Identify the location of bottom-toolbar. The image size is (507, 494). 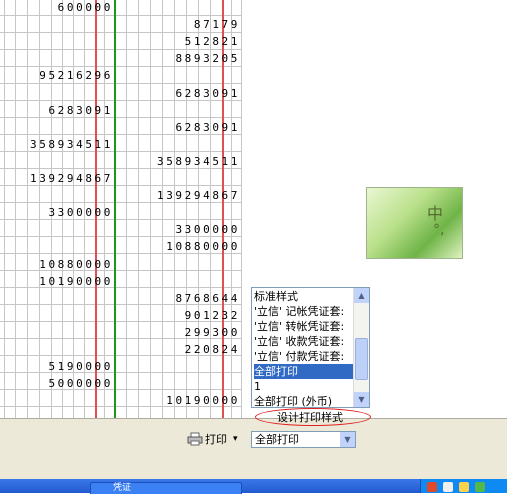
(253, 449).